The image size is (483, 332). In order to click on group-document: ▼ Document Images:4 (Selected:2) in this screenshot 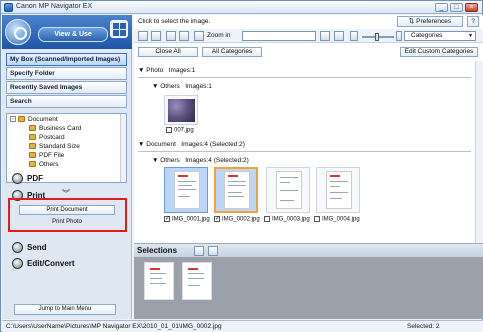, I will do `click(191, 144)`.